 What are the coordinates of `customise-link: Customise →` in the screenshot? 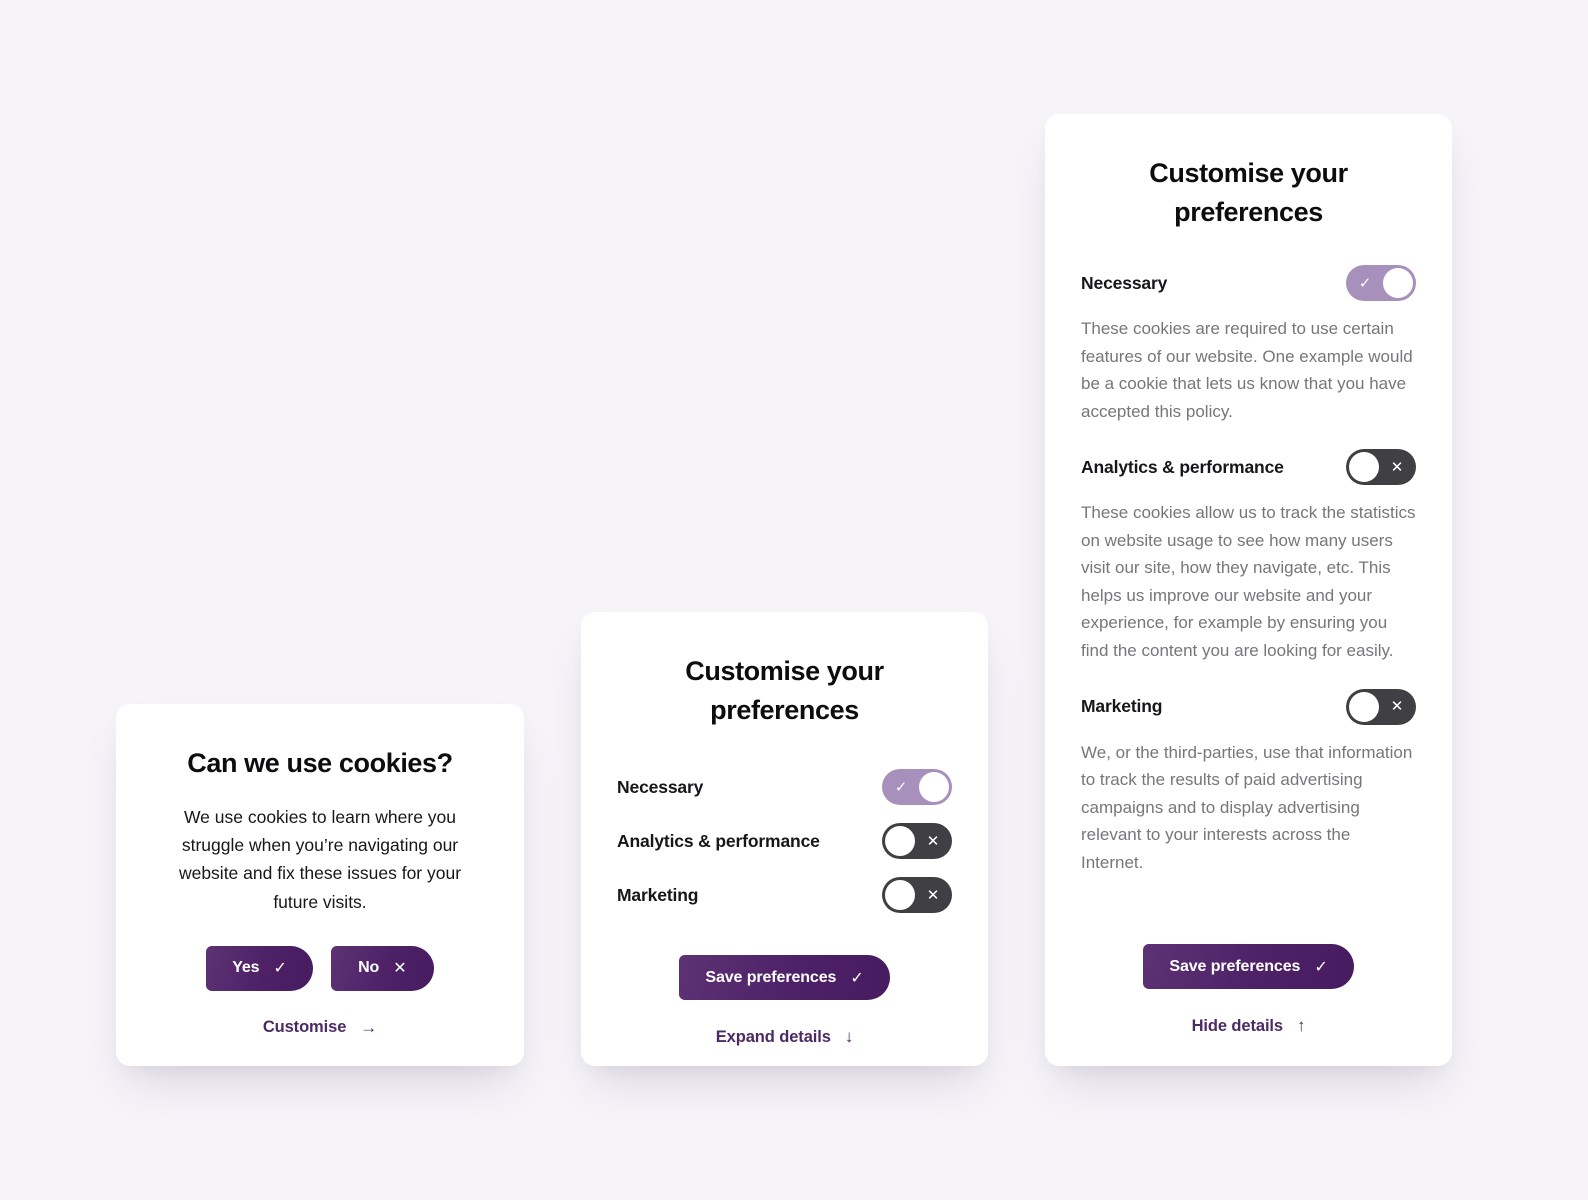 It's located at (320, 1028).